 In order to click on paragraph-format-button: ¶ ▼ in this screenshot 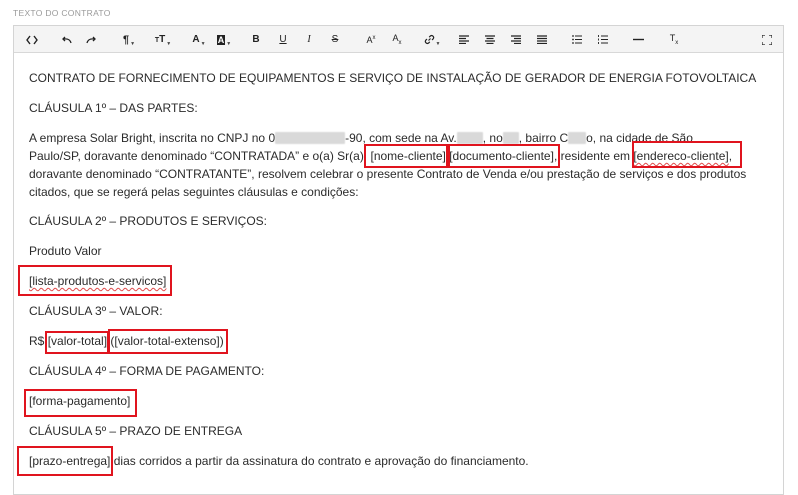, I will do `click(129, 39)`.